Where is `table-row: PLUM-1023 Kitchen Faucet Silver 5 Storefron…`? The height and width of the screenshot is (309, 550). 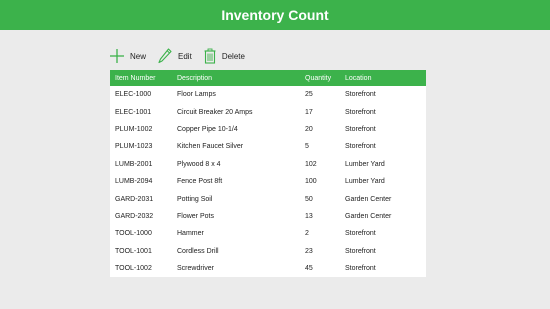
table-row: PLUM-1023 Kitchen Faucet Silver 5 Storefron… is located at coordinates (268, 146).